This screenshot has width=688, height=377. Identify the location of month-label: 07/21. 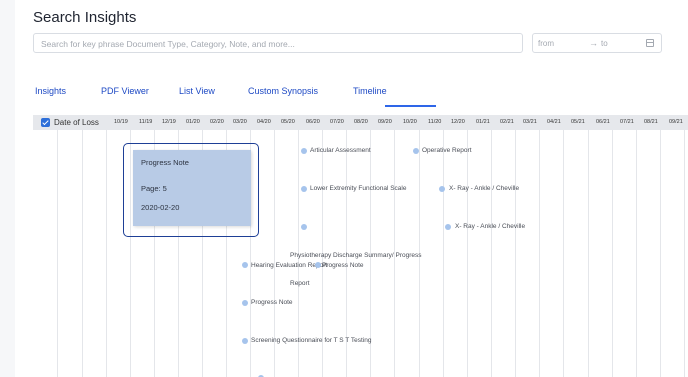
(627, 122).